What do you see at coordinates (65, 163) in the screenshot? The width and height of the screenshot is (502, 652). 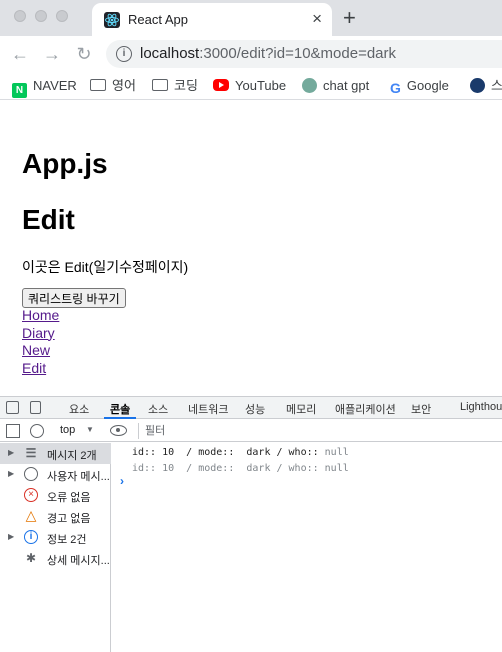 I see `app-heading: App.js` at bounding box center [65, 163].